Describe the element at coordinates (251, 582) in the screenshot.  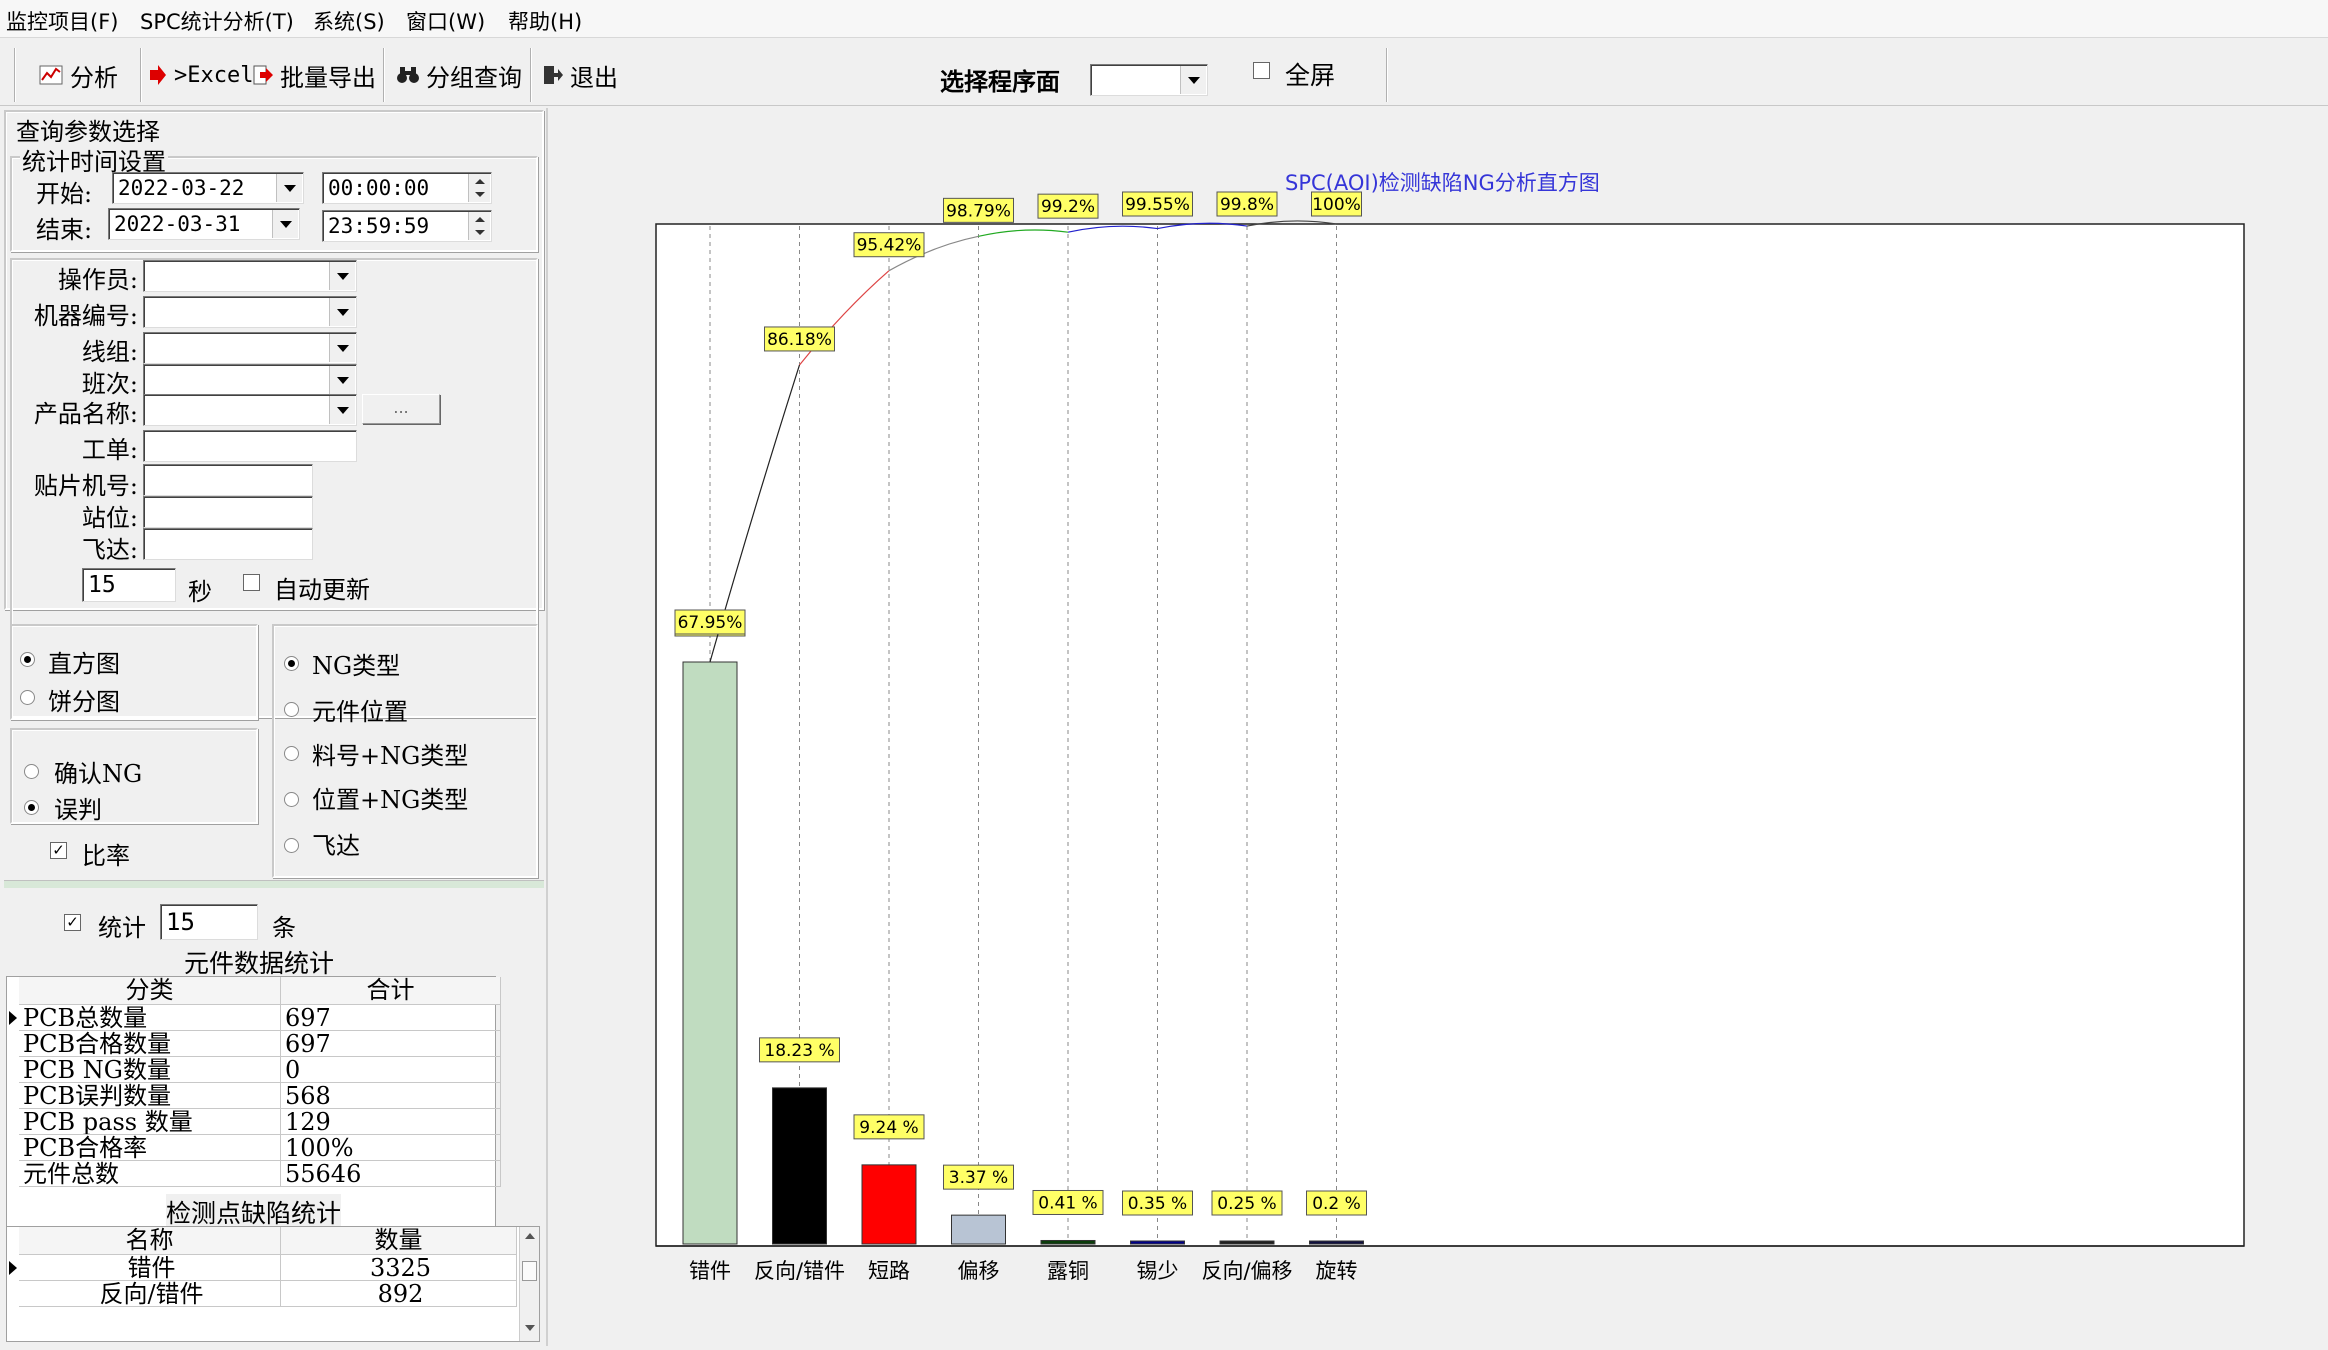
I see `auto-refresh-checkbox` at that location.